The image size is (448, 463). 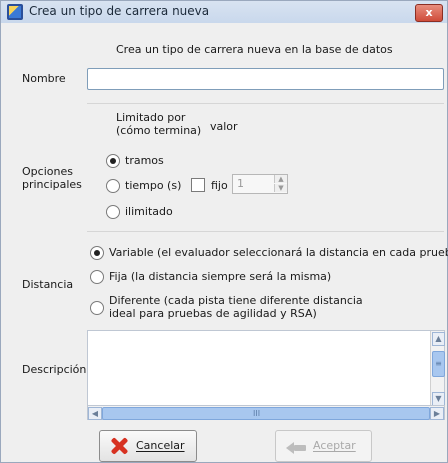 What do you see at coordinates (437, 413) in the screenshot?
I see `scroll-right-icon: ▶` at bounding box center [437, 413].